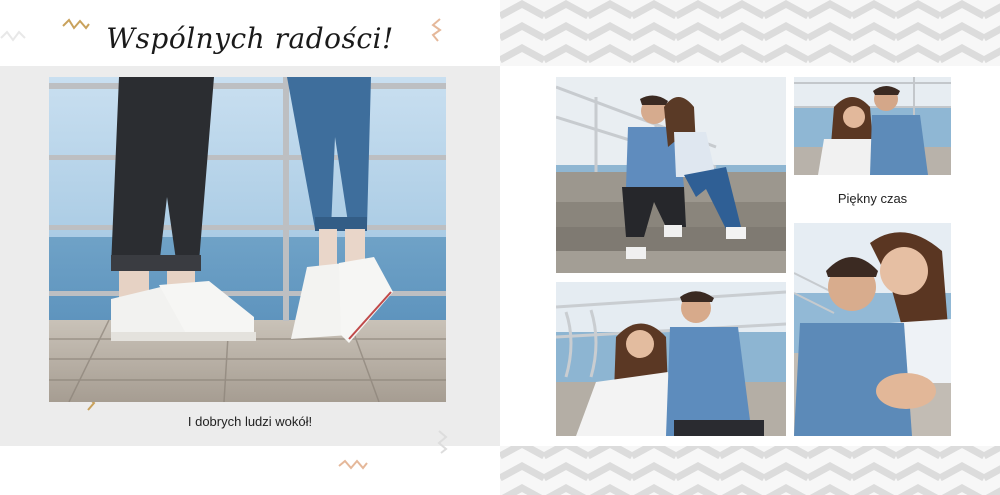 The width and height of the screenshot is (1000, 495). What do you see at coordinates (250, 421) in the screenshot?
I see `left-page-caption: I dobrych ludzi wokół!` at bounding box center [250, 421].